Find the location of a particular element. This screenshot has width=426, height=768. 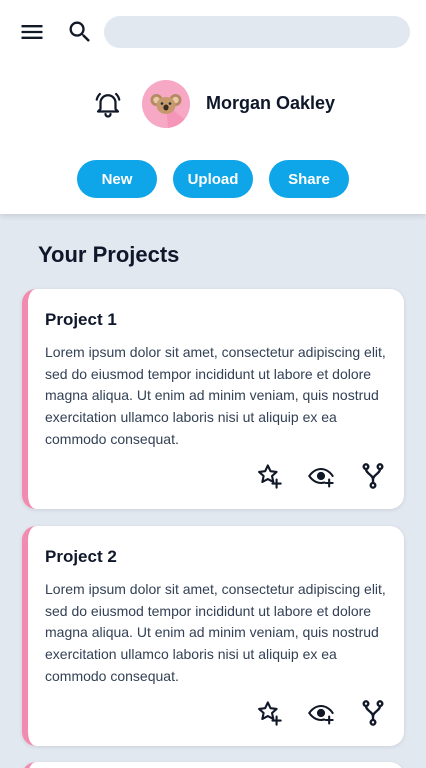

project-title: Project 2 is located at coordinates (81, 556).